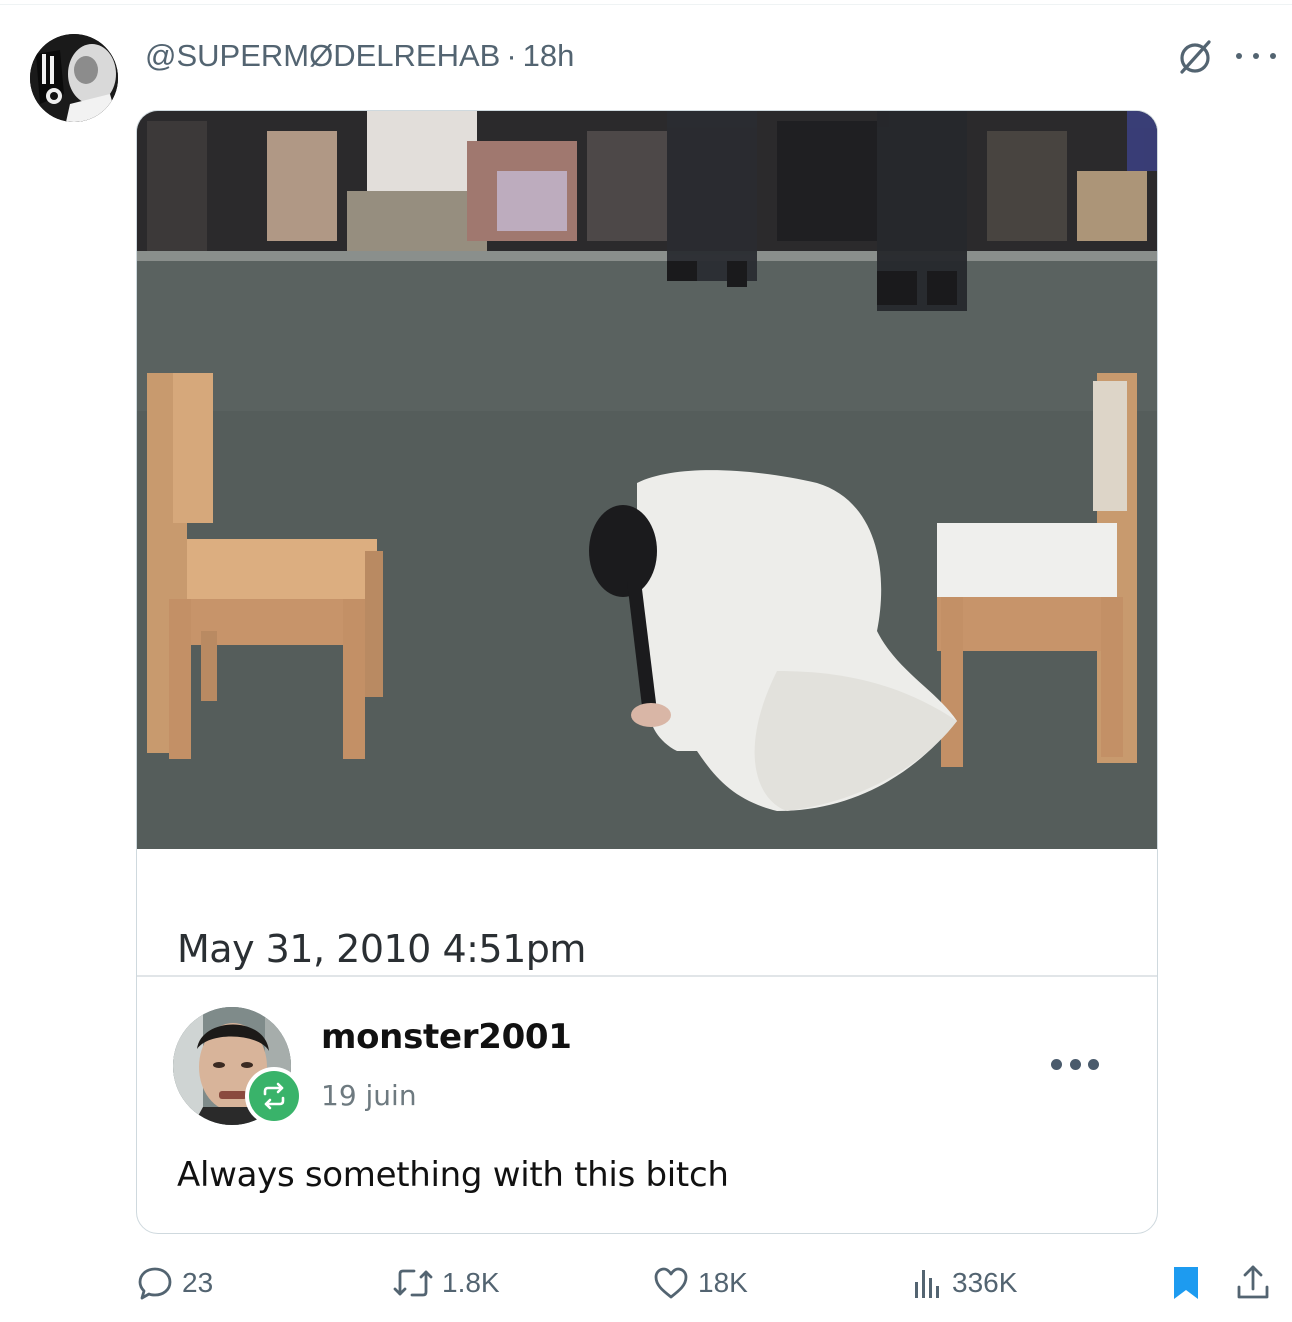 The width and height of the screenshot is (1292, 1322). What do you see at coordinates (74, 78) in the screenshot?
I see `author-avatar` at bounding box center [74, 78].